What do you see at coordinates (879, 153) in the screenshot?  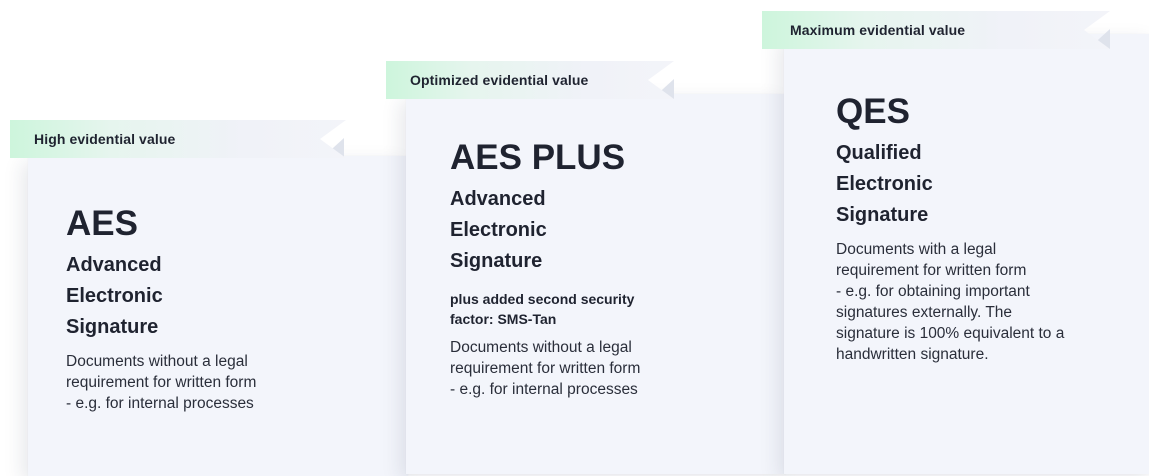 I see `tier-name-line: Qualified` at bounding box center [879, 153].